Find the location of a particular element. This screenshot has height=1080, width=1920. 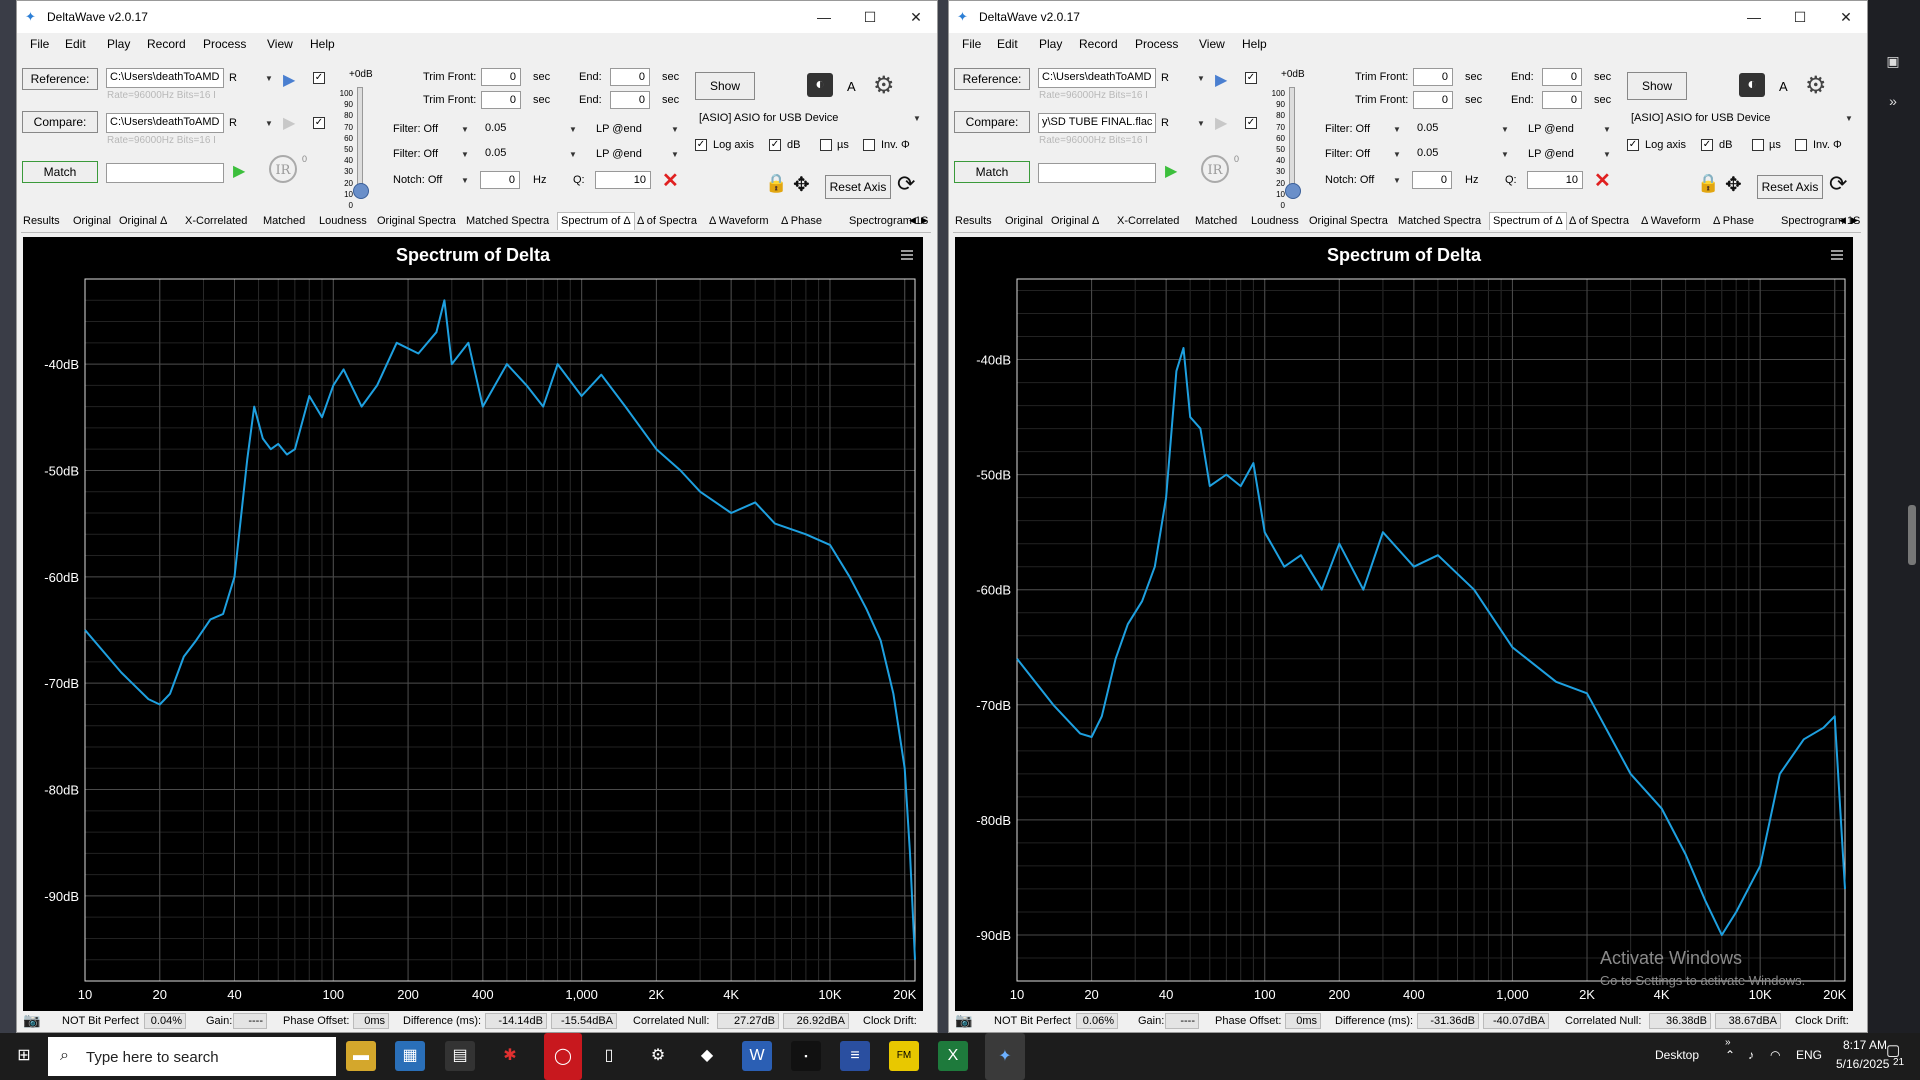

show-button: Show is located at coordinates (725, 86).